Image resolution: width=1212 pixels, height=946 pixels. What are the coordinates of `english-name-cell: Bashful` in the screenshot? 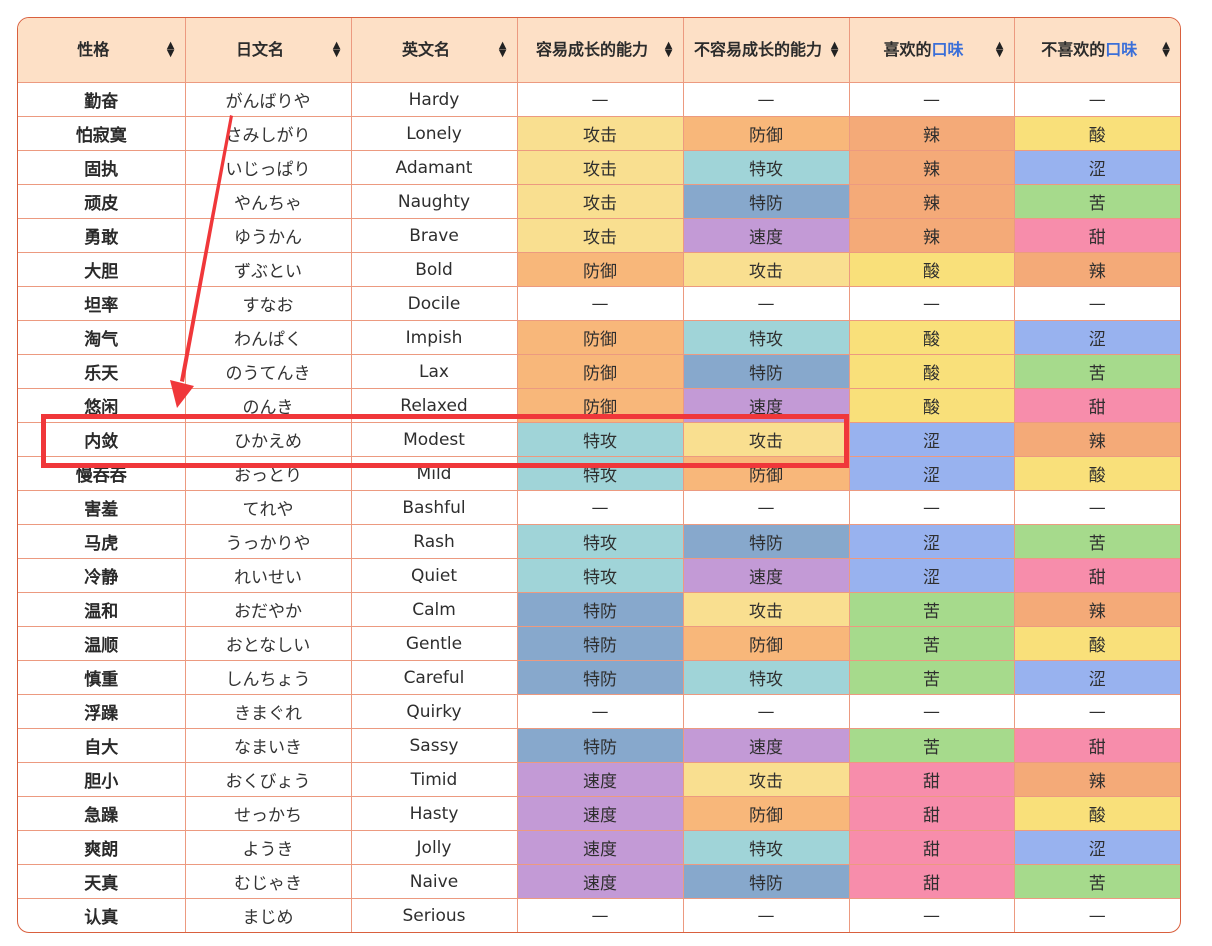 It's located at (434, 507).